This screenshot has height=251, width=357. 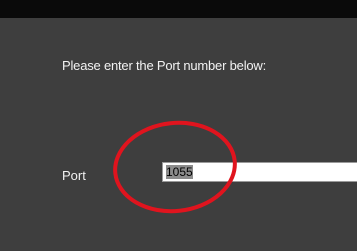 I want to click on title-bar, so click(x=178, y=9).